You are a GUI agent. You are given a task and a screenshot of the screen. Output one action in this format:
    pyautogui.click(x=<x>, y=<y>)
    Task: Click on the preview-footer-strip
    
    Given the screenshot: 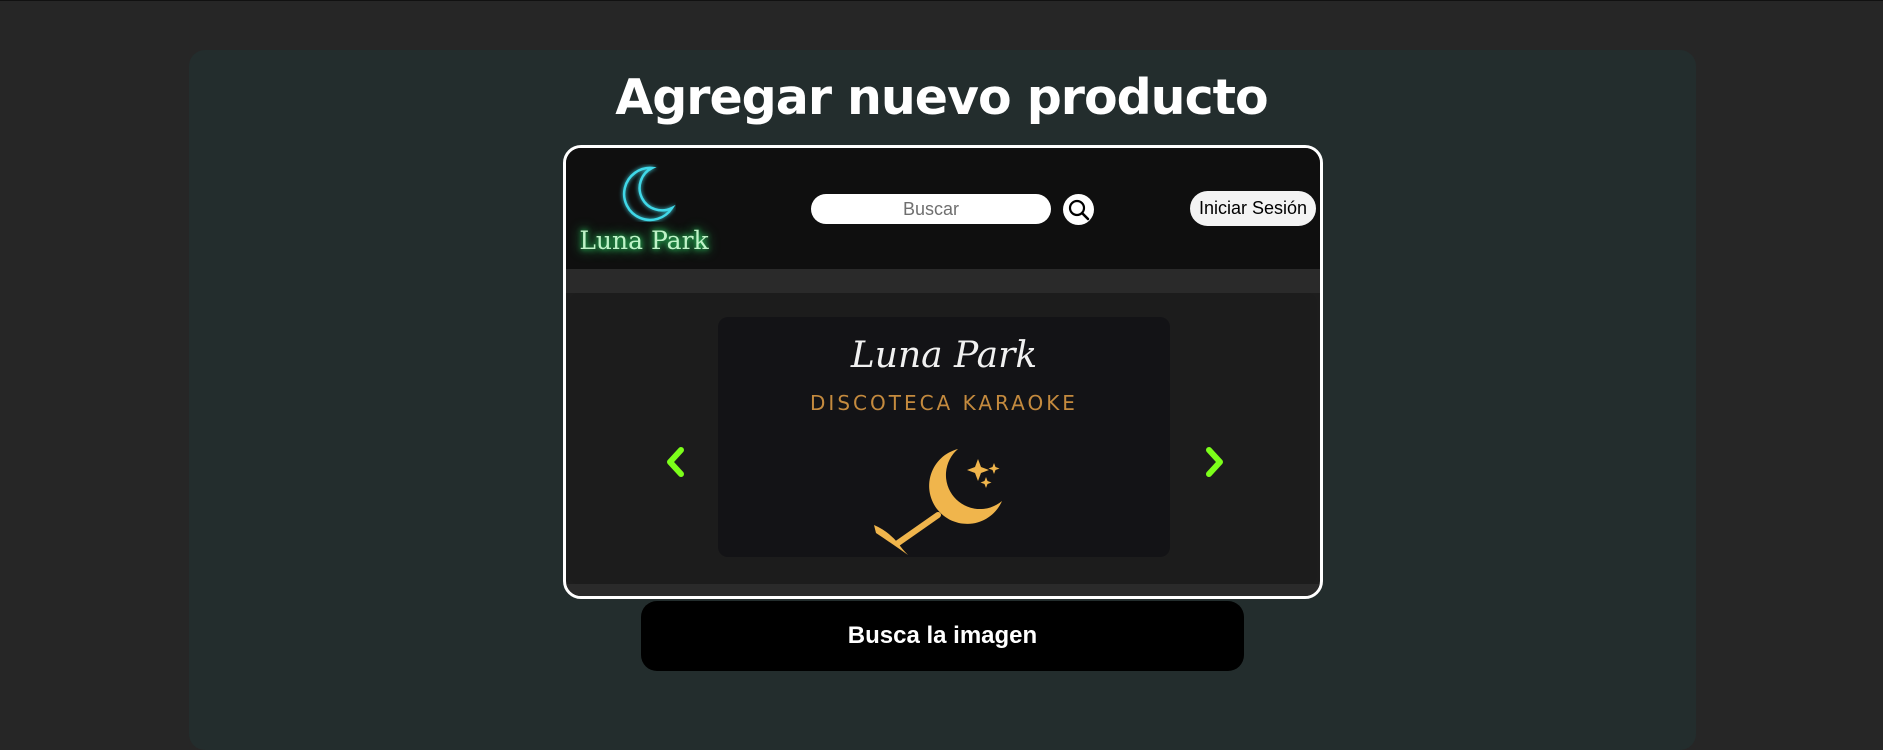 What is the action you would take?
    pyautogui.click(x=943, y=590)
    